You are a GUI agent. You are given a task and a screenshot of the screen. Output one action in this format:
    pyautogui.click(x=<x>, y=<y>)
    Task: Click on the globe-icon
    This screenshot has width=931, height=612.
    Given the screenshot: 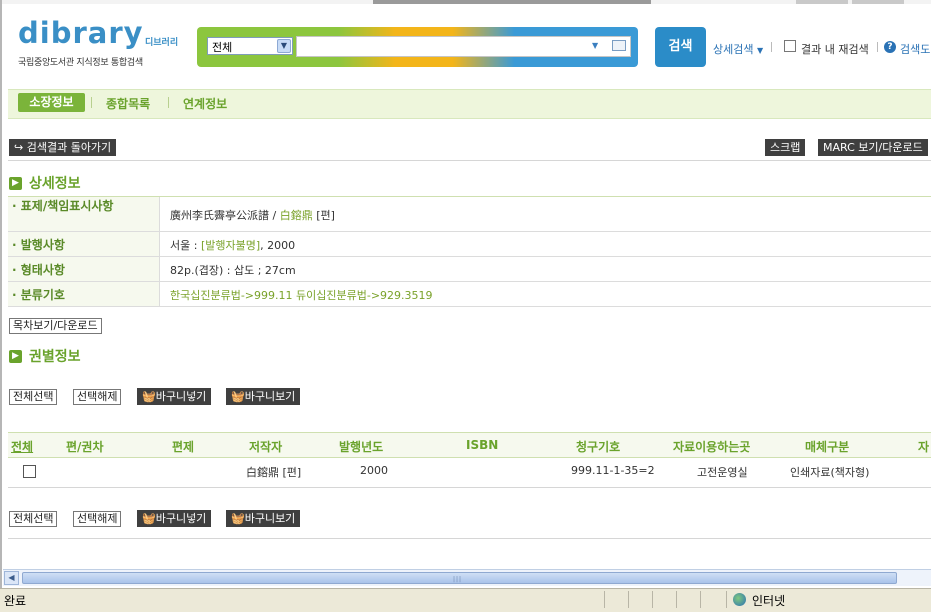 What is the action you would take?
    pyautogui.click(x=739, y=599)
    